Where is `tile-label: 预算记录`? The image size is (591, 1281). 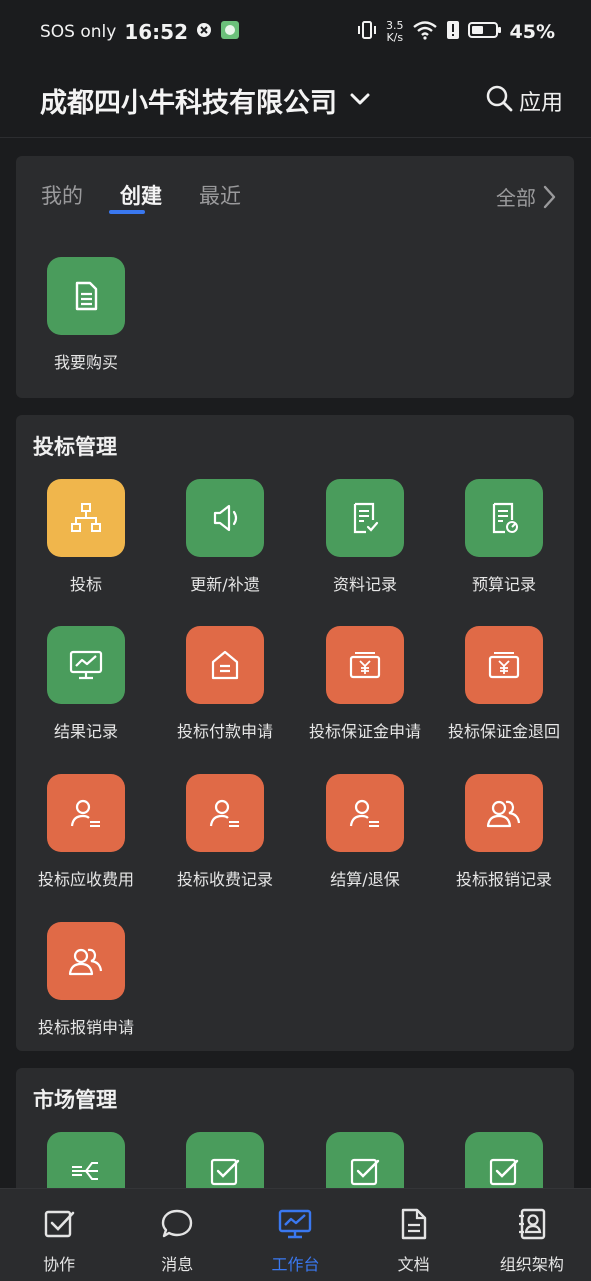
tile-label: 预算记录 is located at coordinates (503, 584).